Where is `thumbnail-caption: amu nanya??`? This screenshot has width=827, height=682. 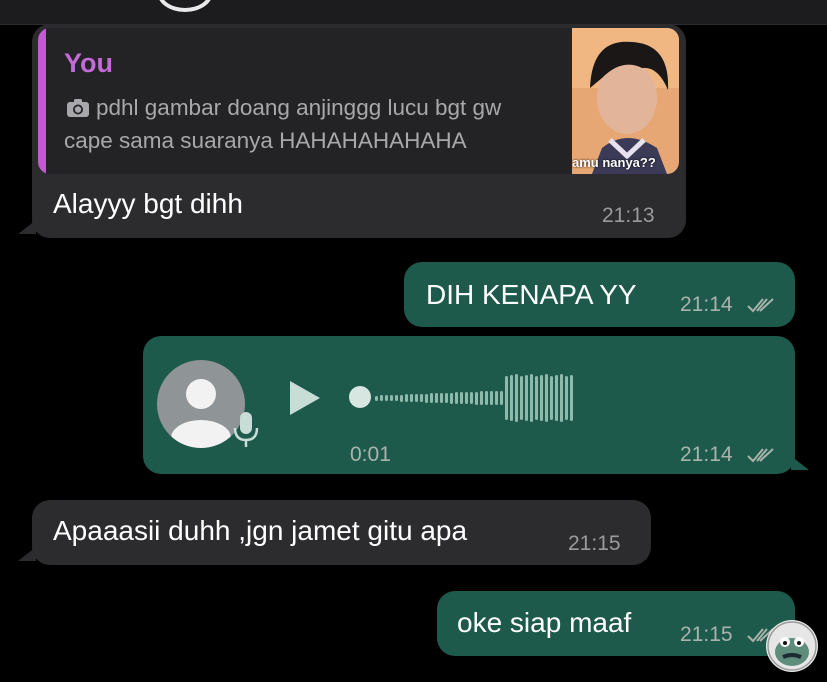 thumbnail-caption: amu nanya?? is located at coordinates (614, 162).